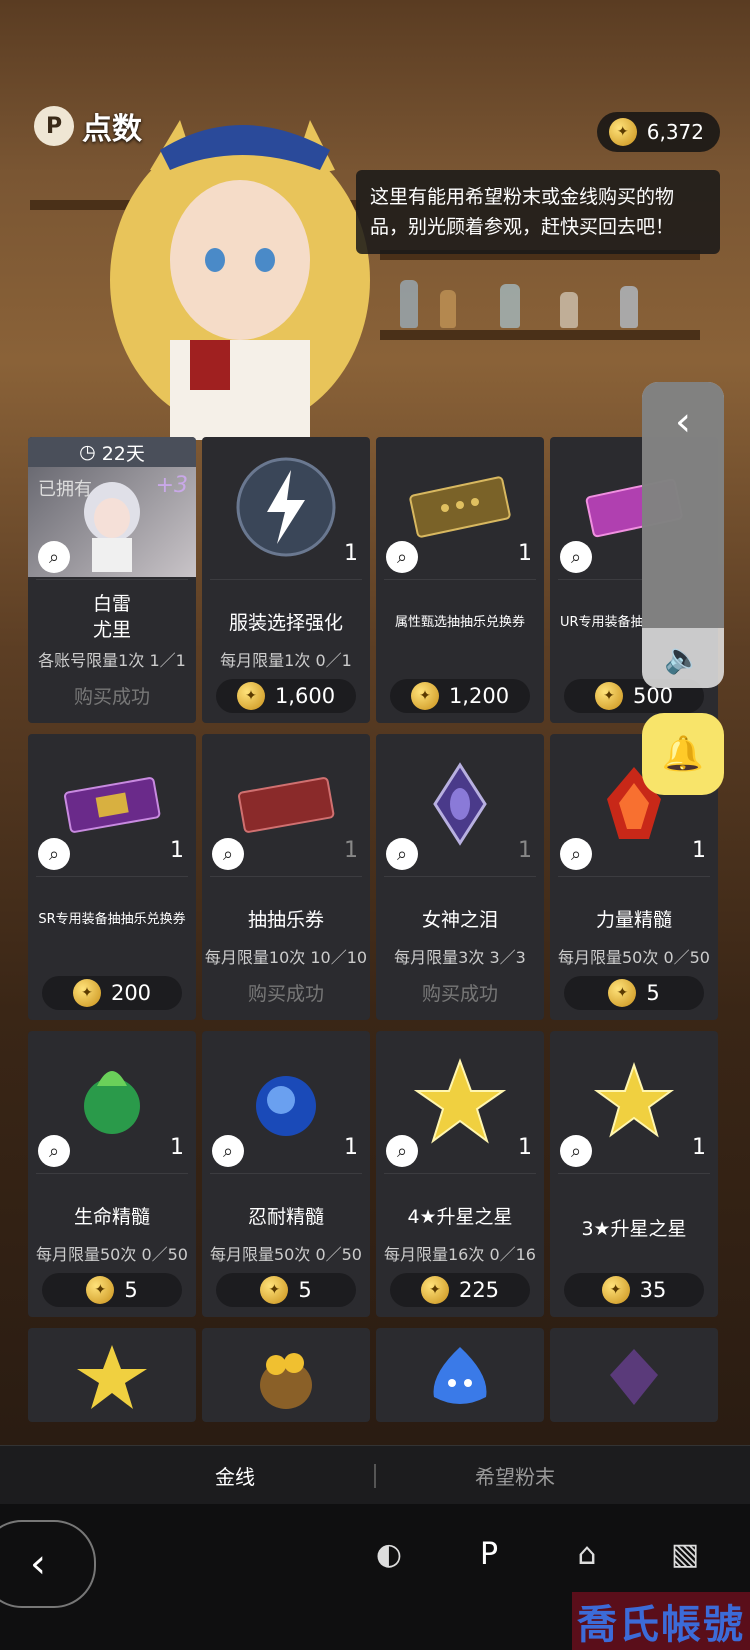  I want to click on buy-button: ✦ 200, so click(112, 993).